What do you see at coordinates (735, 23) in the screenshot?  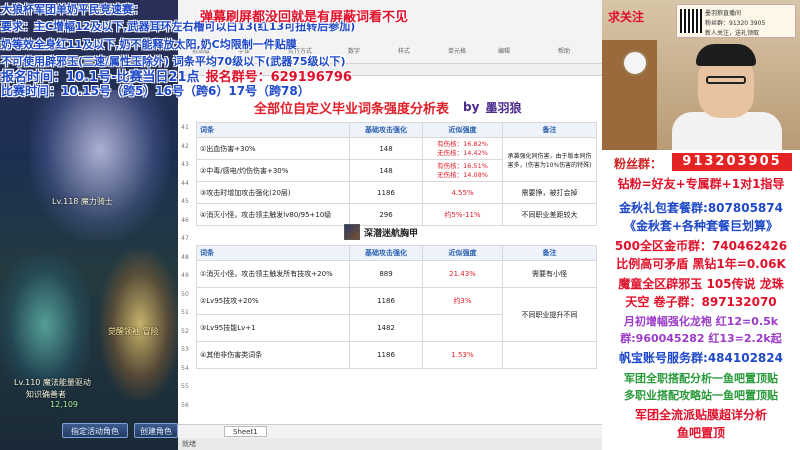 I see `promo-line-2: 粉丝群：91320 3905` at bounding box center [735, 23].